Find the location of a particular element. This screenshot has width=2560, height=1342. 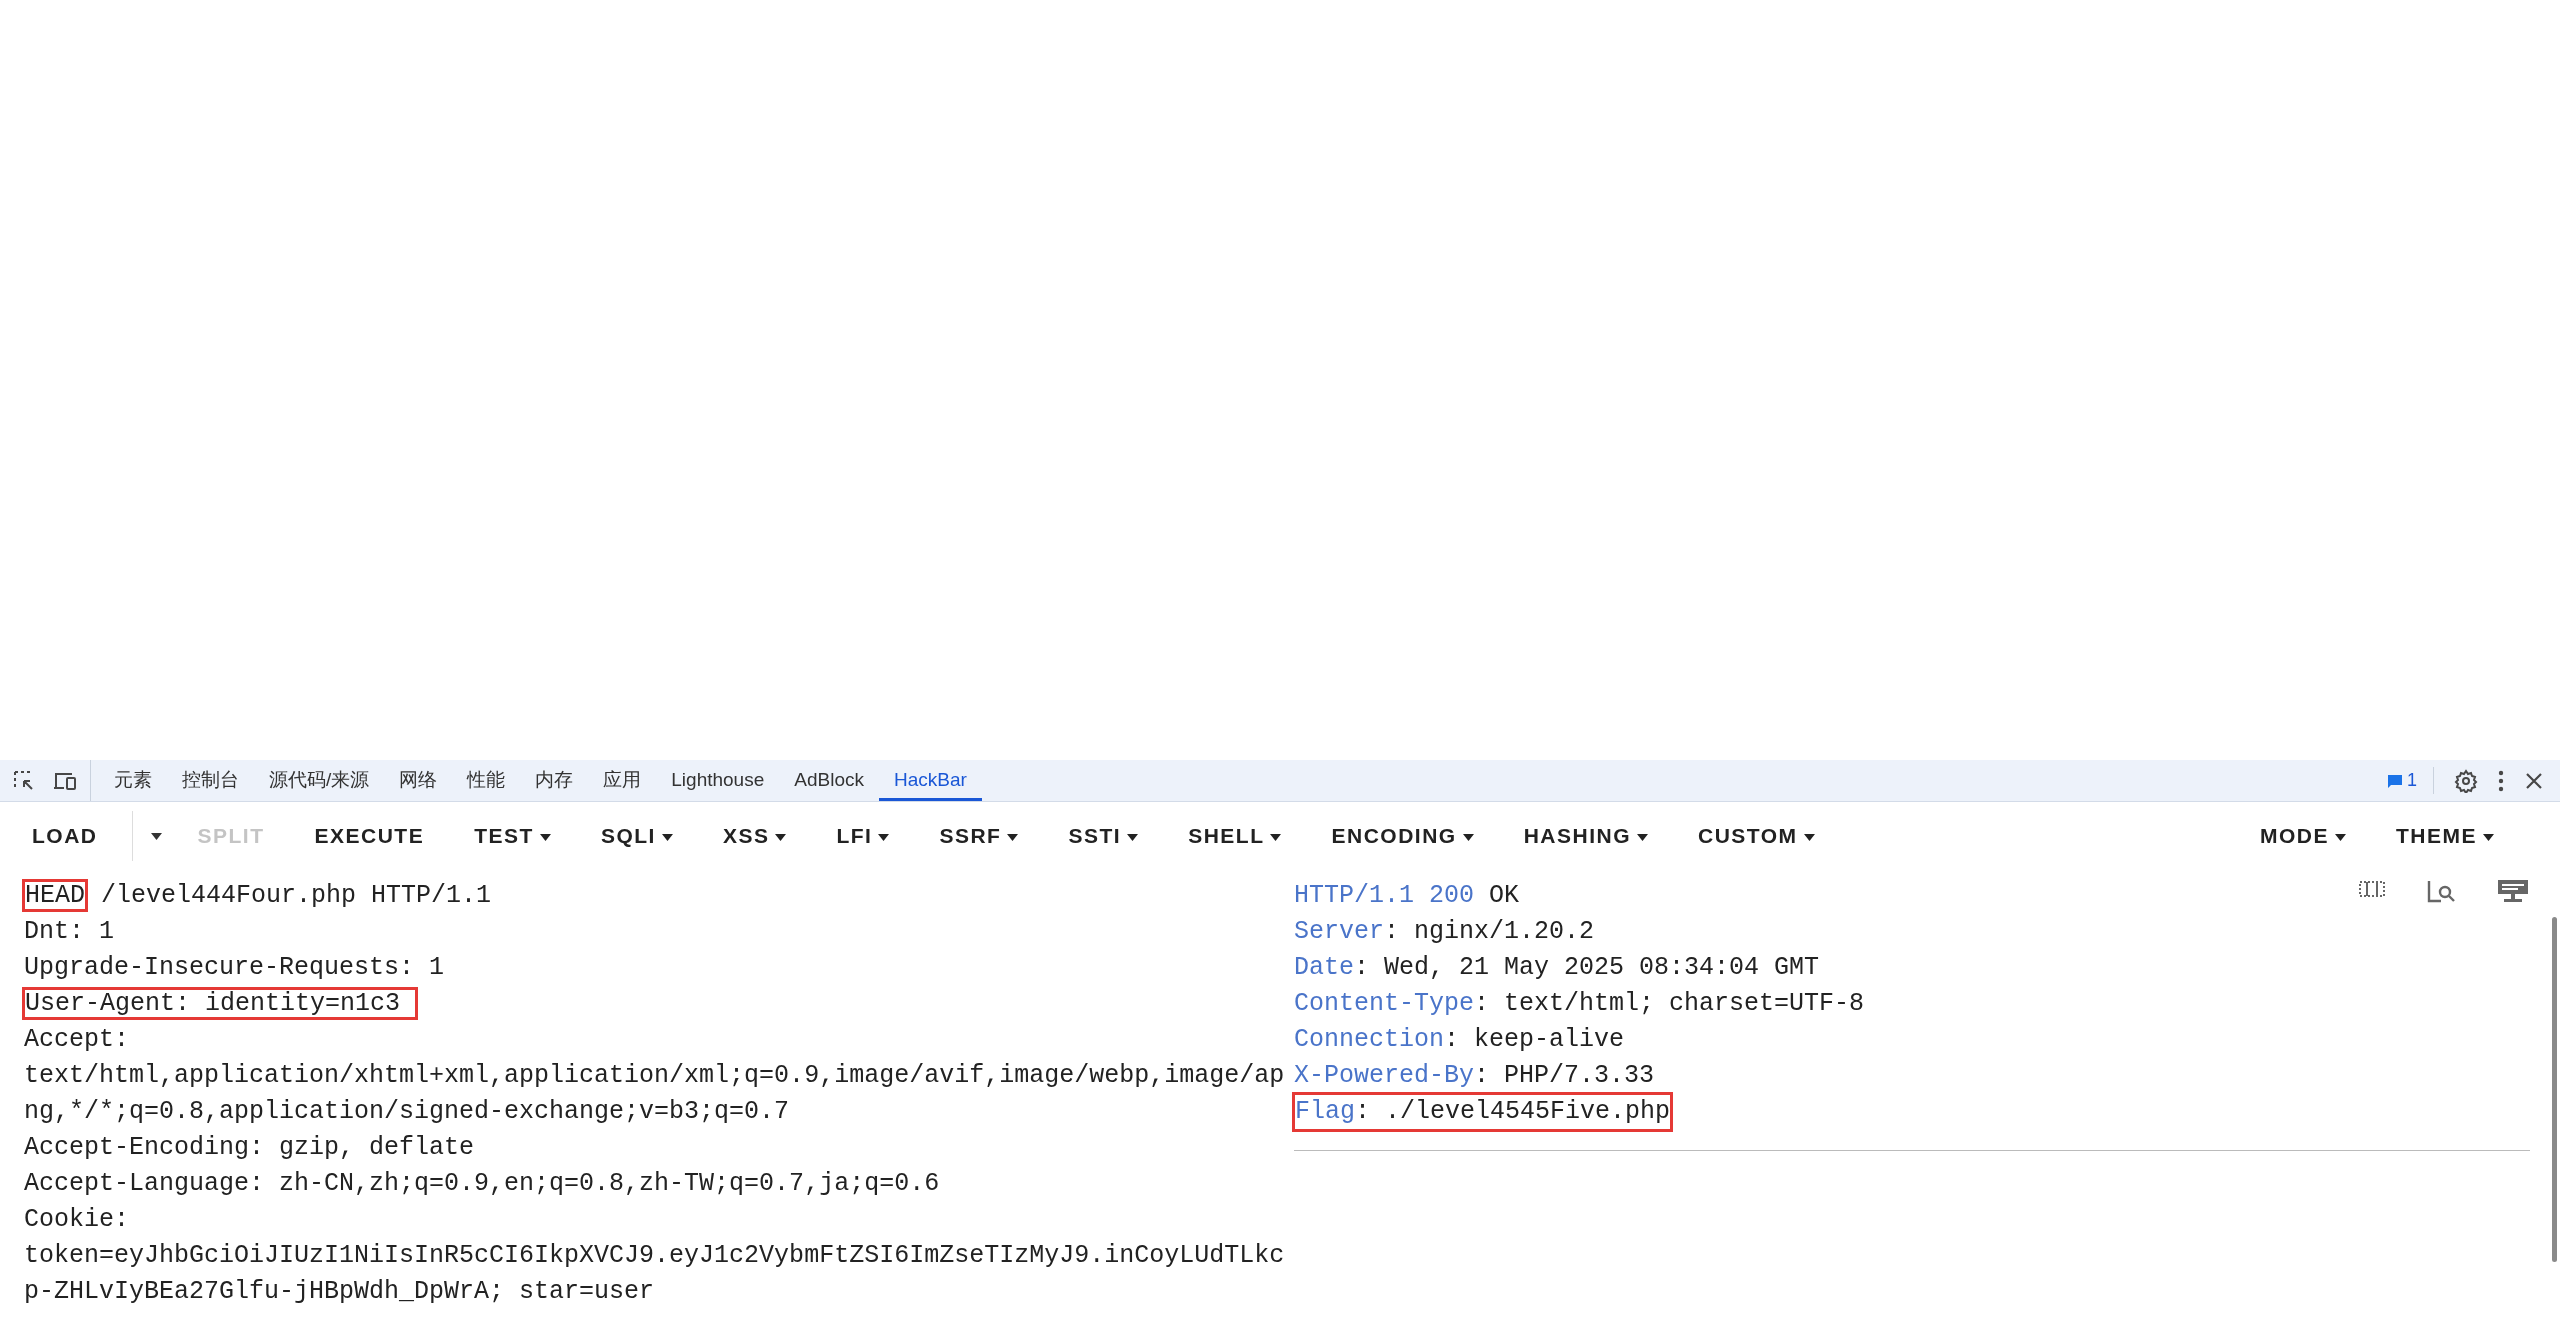

menu-button: ENCODING is located at coordinates (1402, 836).